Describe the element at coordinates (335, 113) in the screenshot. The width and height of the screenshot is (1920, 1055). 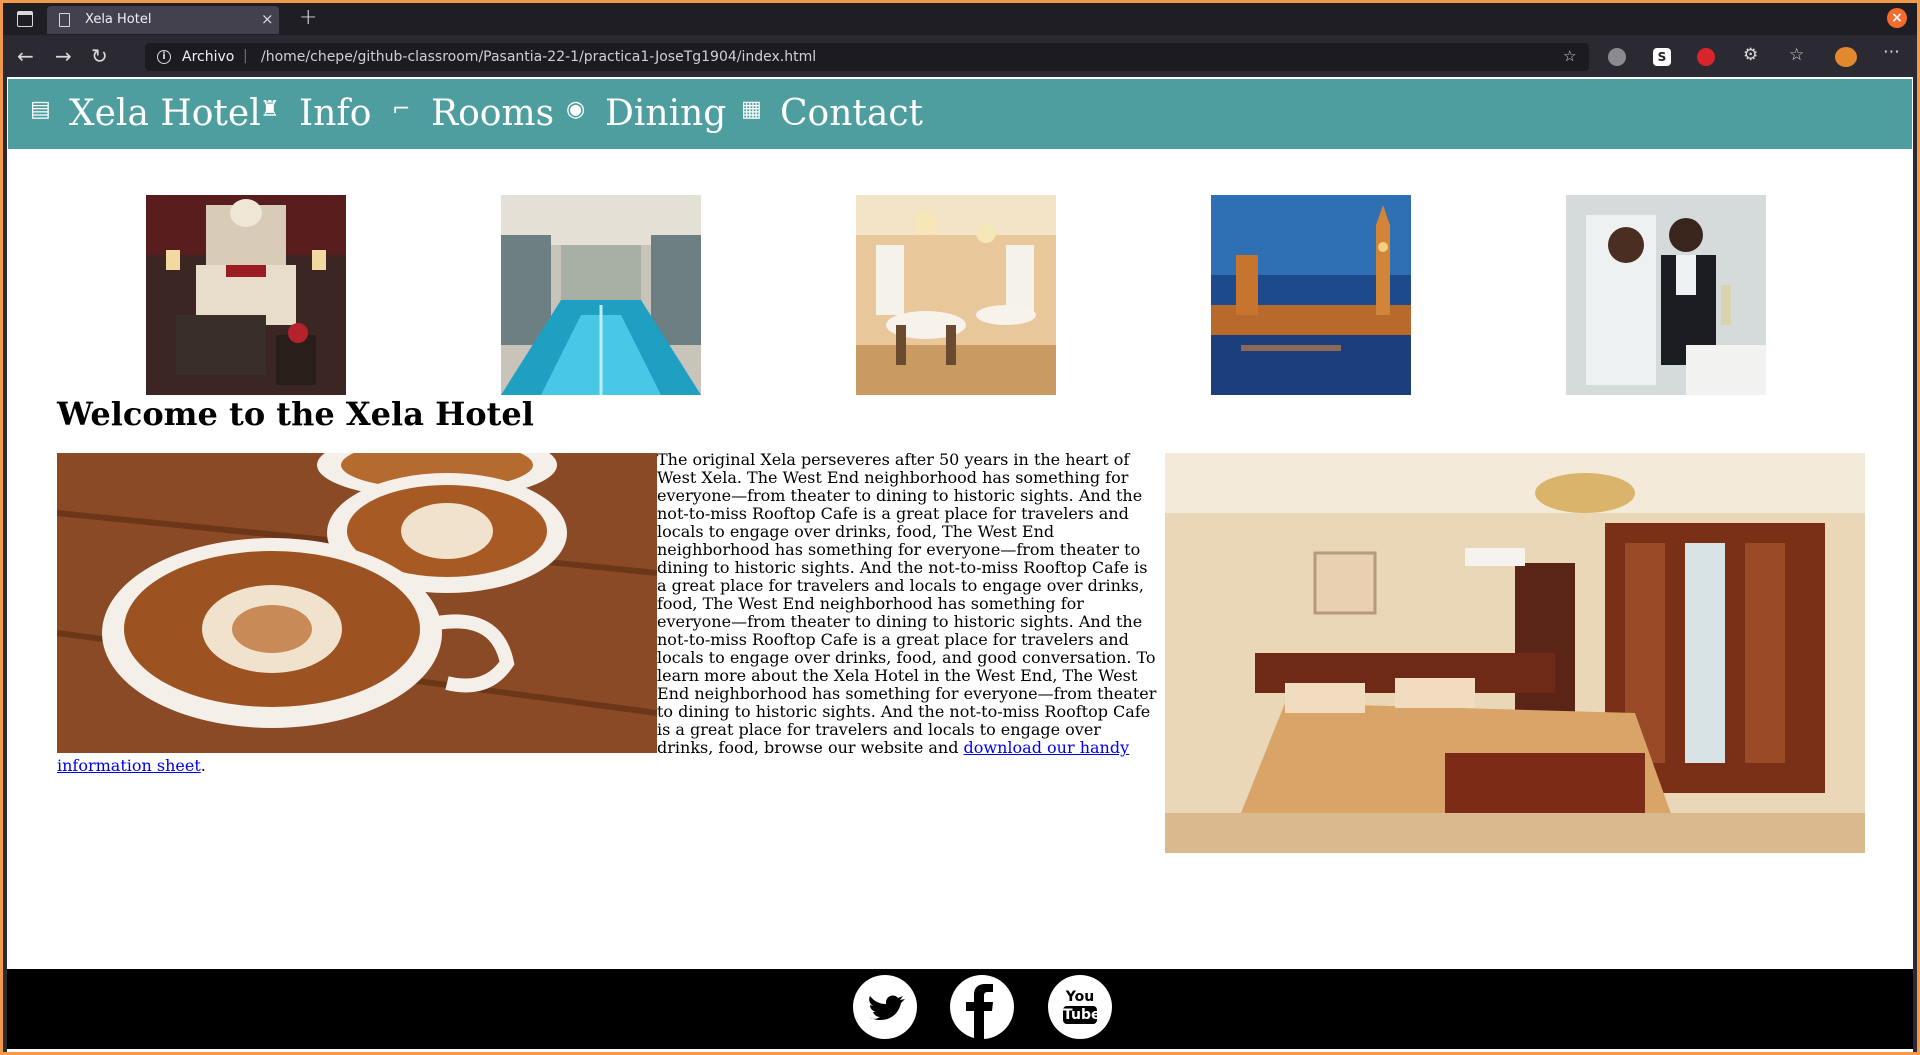
I see `nav-label: Info` at that location.